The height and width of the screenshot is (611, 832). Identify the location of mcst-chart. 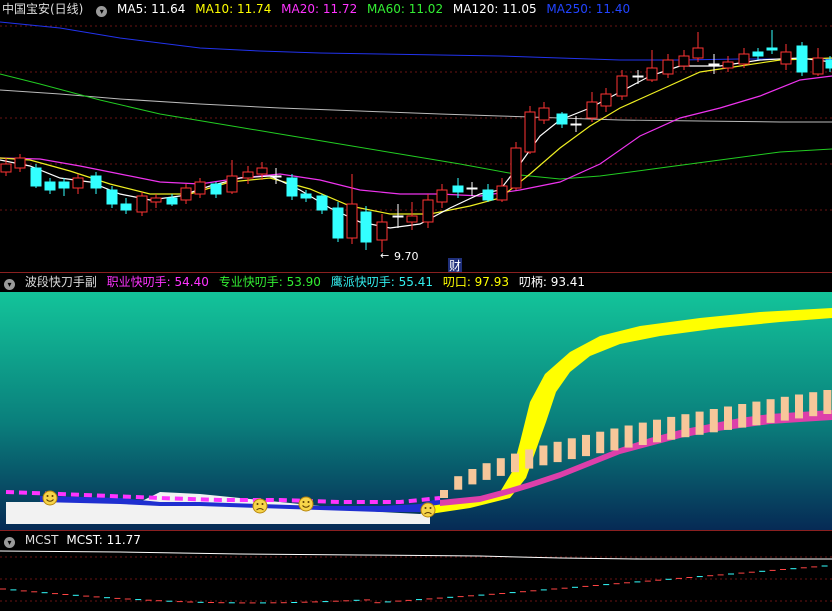
(416, 580).